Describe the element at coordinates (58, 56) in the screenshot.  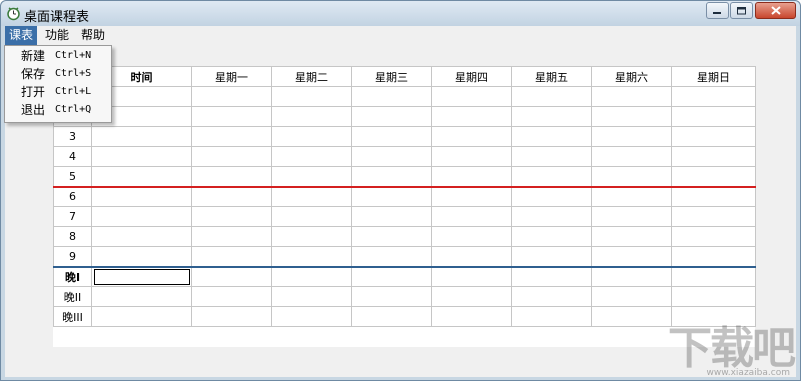
I see `menu-item-new: 新建 Ctrl+N` at that location.